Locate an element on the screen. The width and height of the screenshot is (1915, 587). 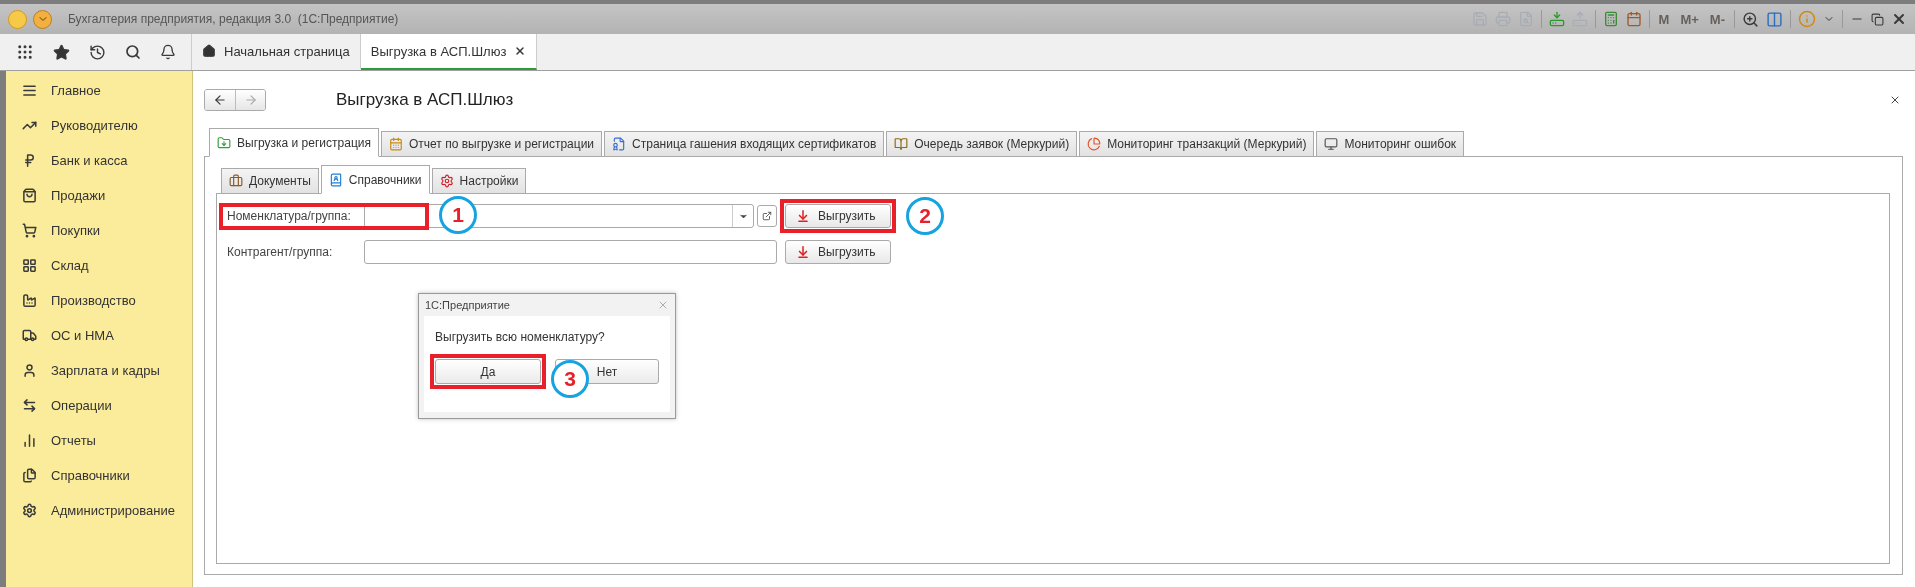
tab: Документы is located at coordinates (270, 181).